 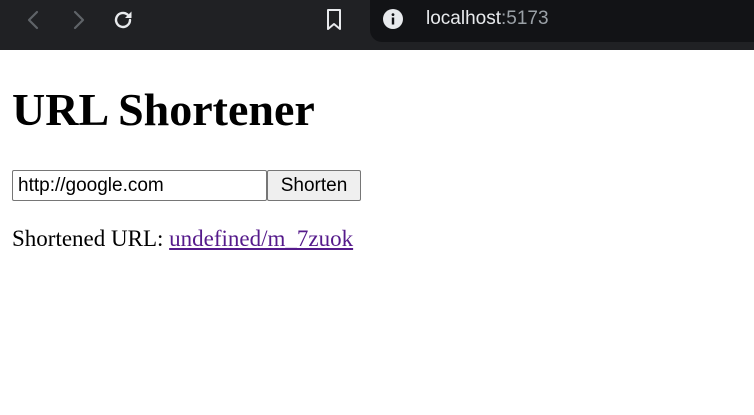 I want to click on back-icon, so click(x=33, y=20).